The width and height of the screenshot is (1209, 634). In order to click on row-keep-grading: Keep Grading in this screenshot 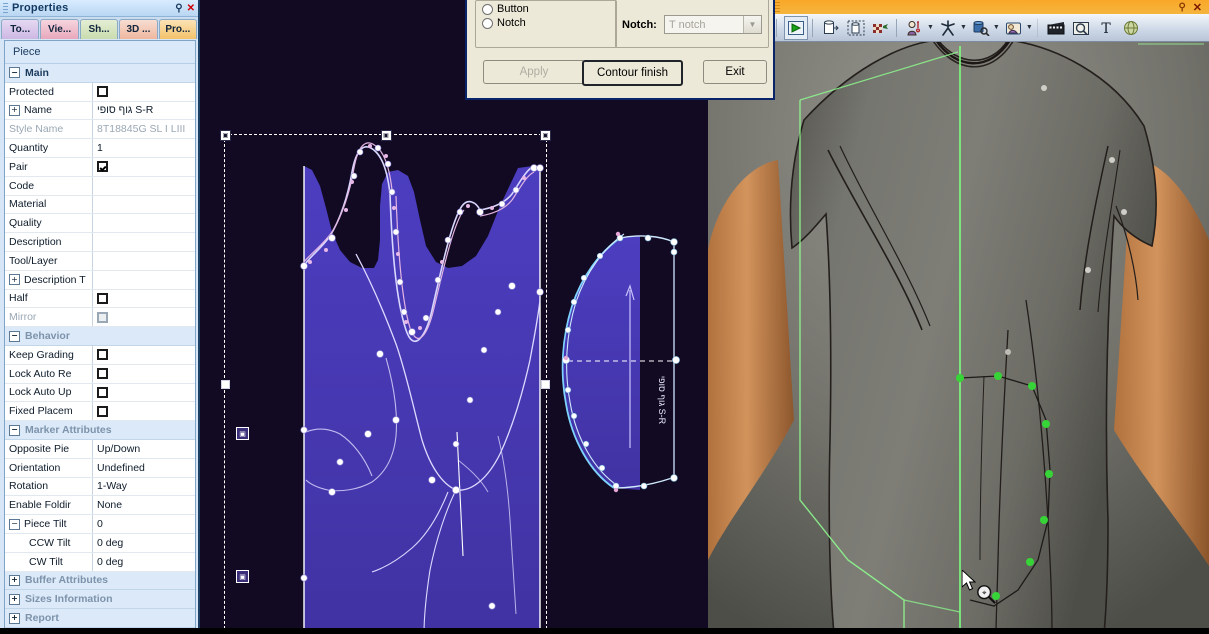, I will do `click(100, 355)`.